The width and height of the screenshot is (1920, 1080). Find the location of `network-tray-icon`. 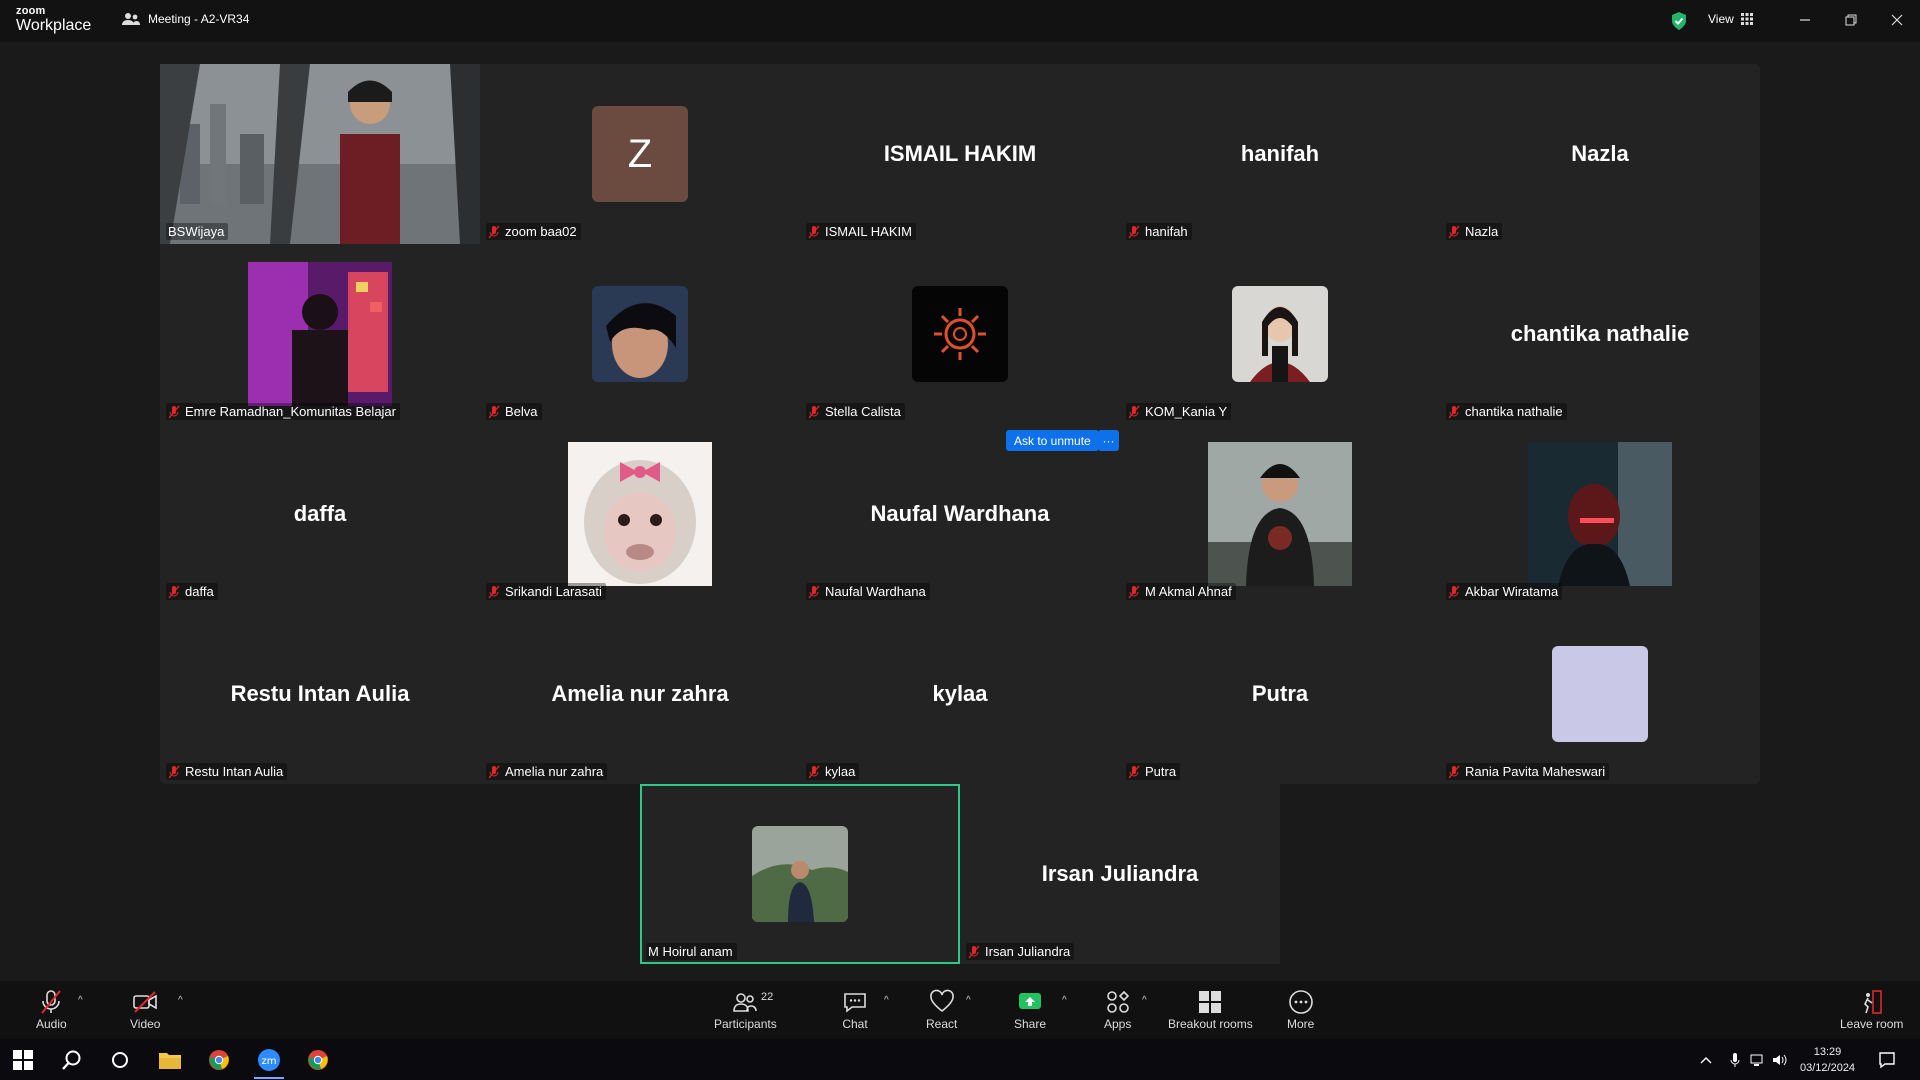

network-tray-icon is located at coordinates (1758, 1060).